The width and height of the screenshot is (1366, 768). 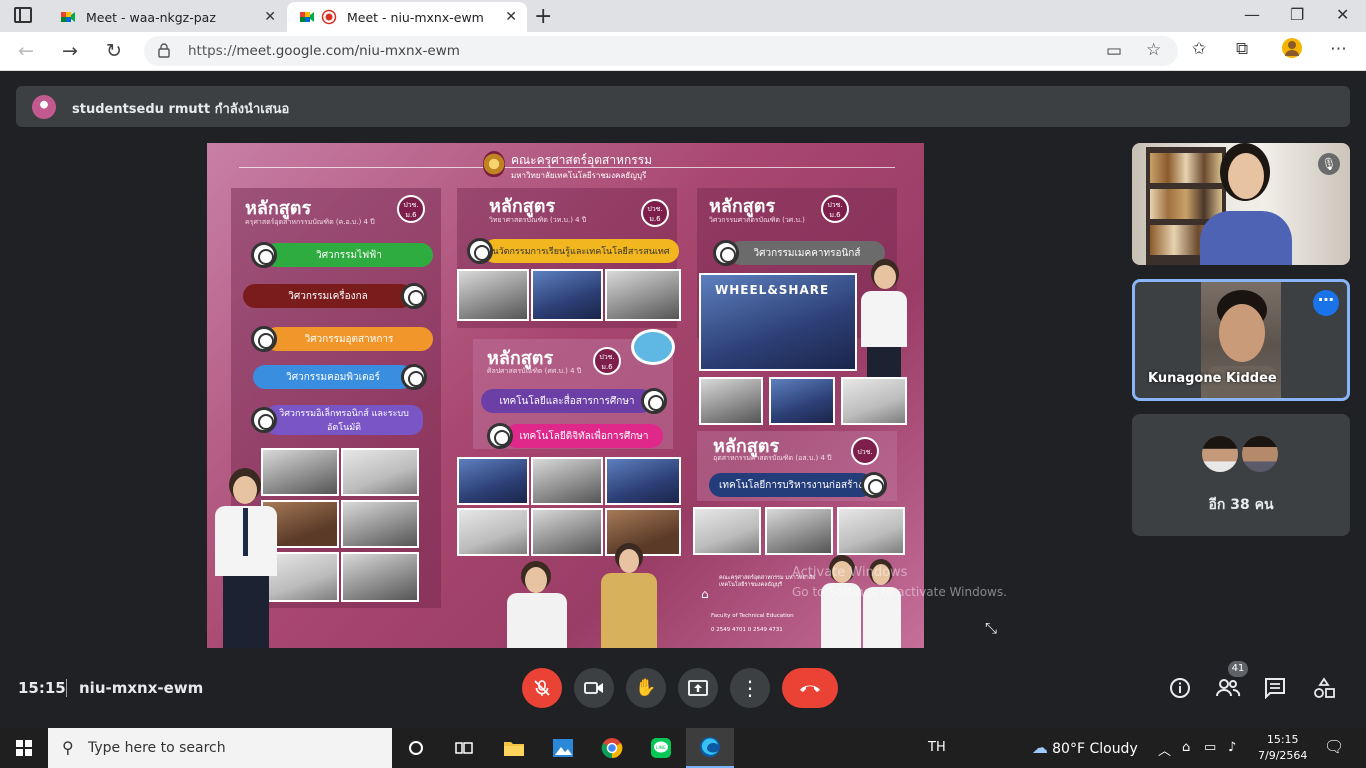 I want to click on pill-label: วิศวกรรมอุตสาหการ, so click(x=349, y=339).